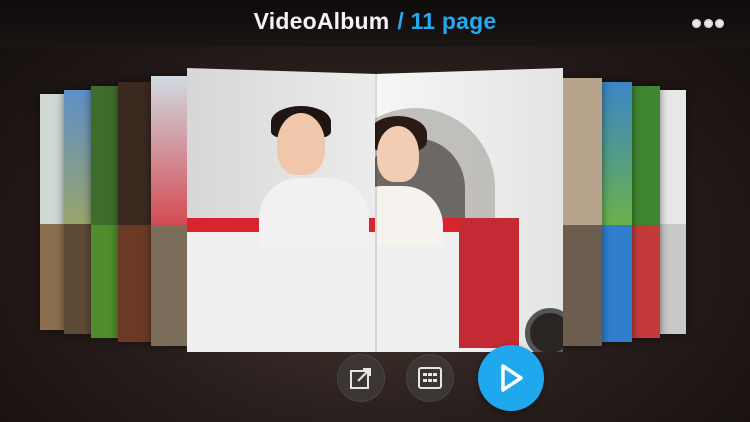 The width and height of the screenshot is (750, 422). I want to click on top-bar: VideoAlbum / 11 page, so click(375, 23).